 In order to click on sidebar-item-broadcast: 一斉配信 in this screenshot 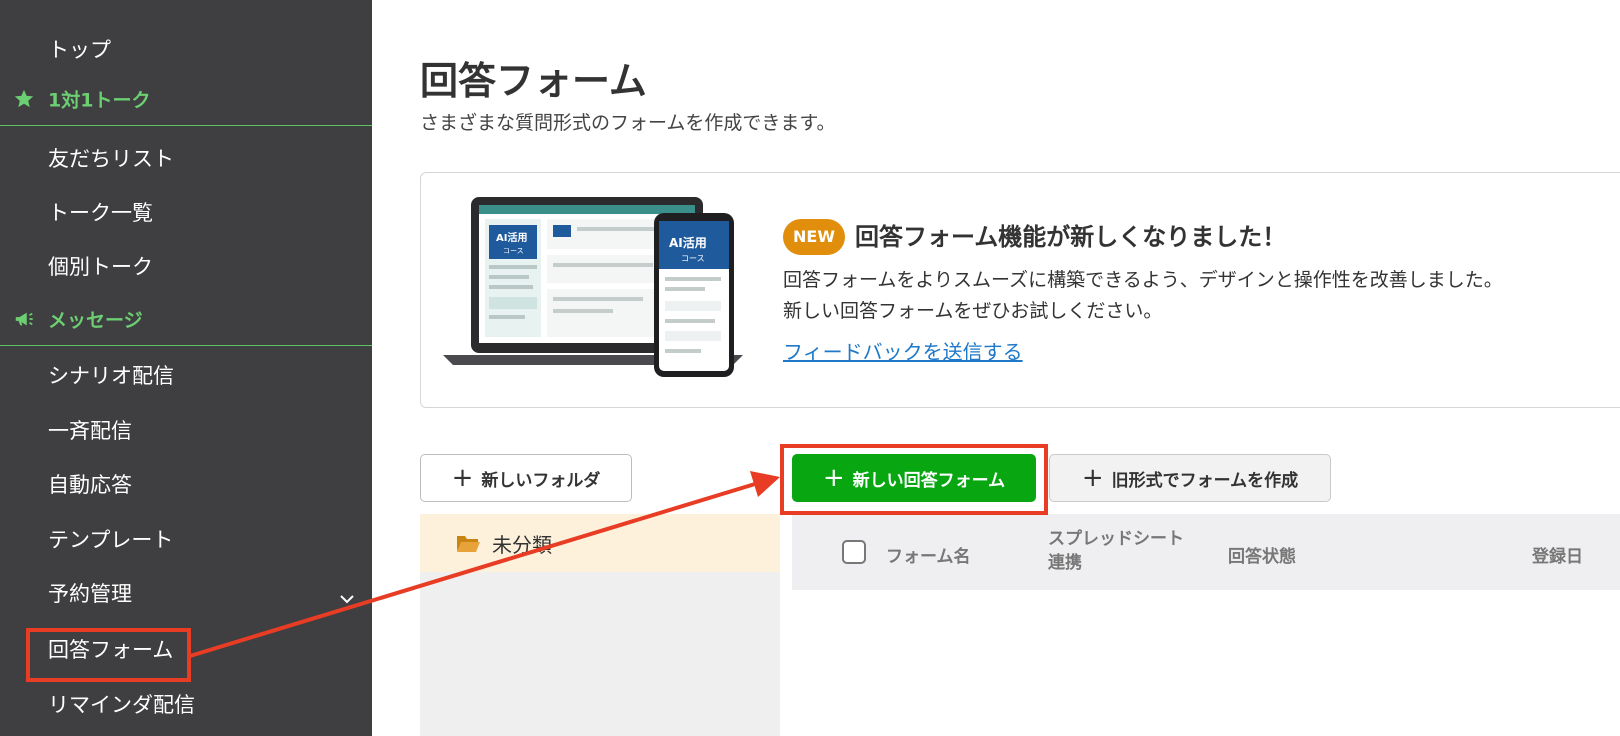, I will do `click(90, 430)`.